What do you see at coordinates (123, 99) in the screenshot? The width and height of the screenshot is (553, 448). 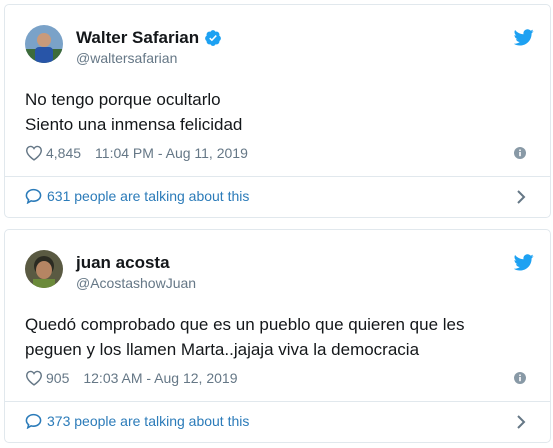 I see `tweet-text-line: No tengo porque ocultarlo` at bounding box center [123, 99].